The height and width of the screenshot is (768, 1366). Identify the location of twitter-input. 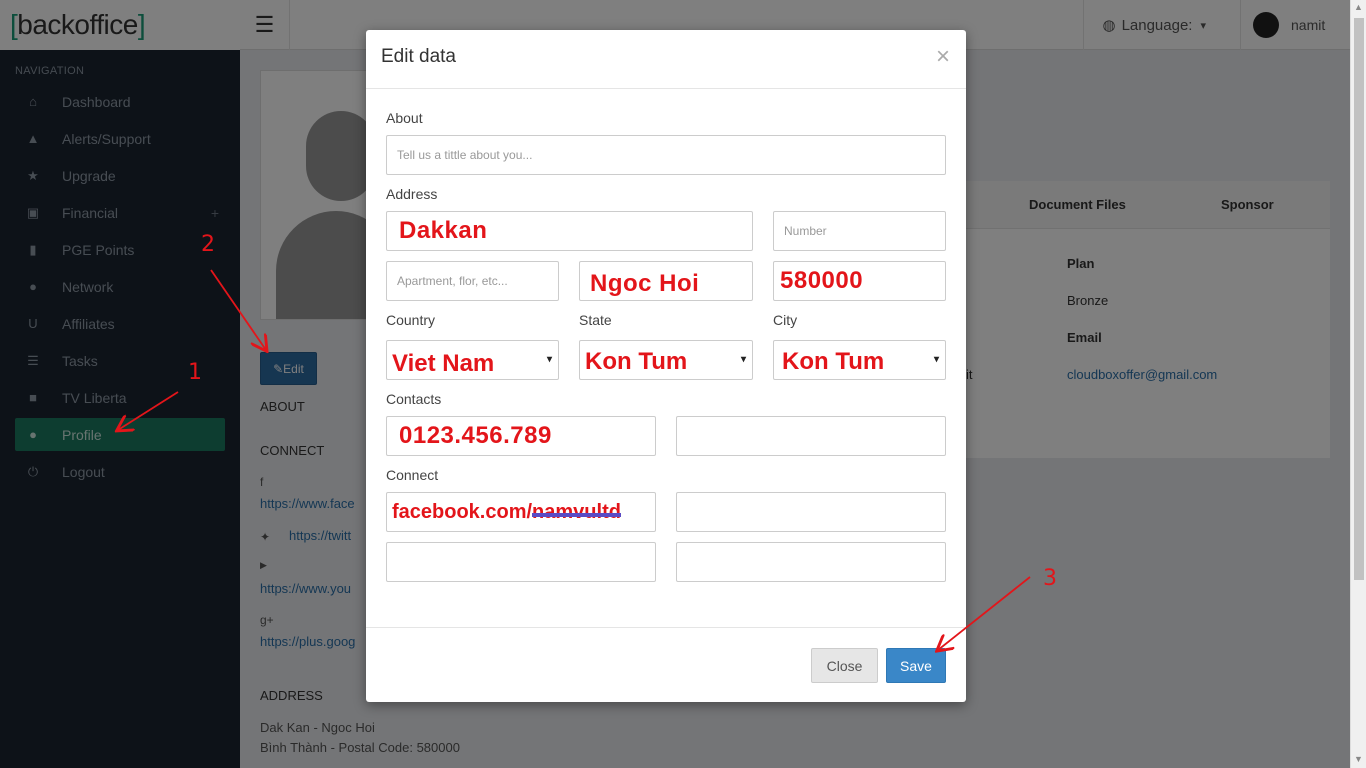
(811, 512).